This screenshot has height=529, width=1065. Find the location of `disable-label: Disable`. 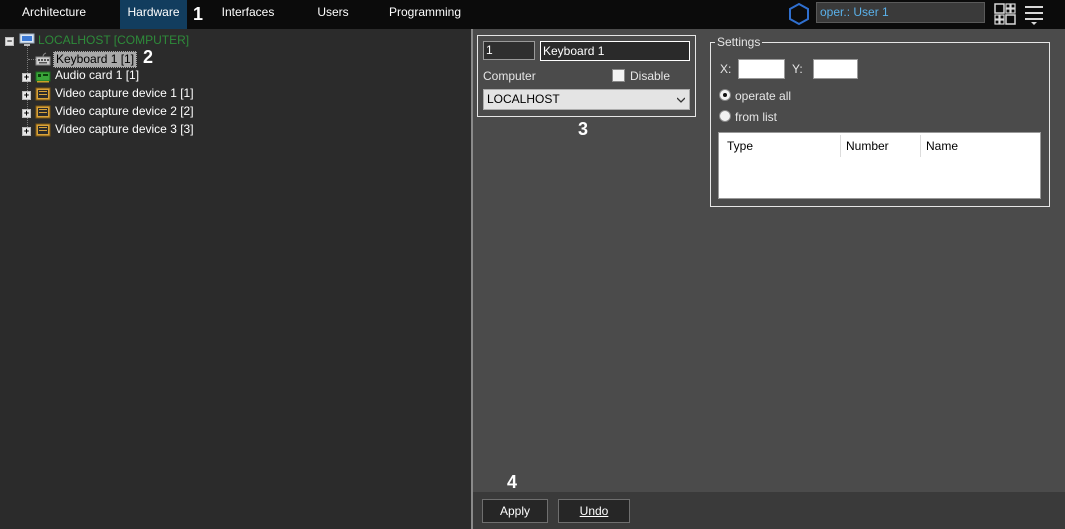

disable-label: Disable is located at coordinates (650, 76).